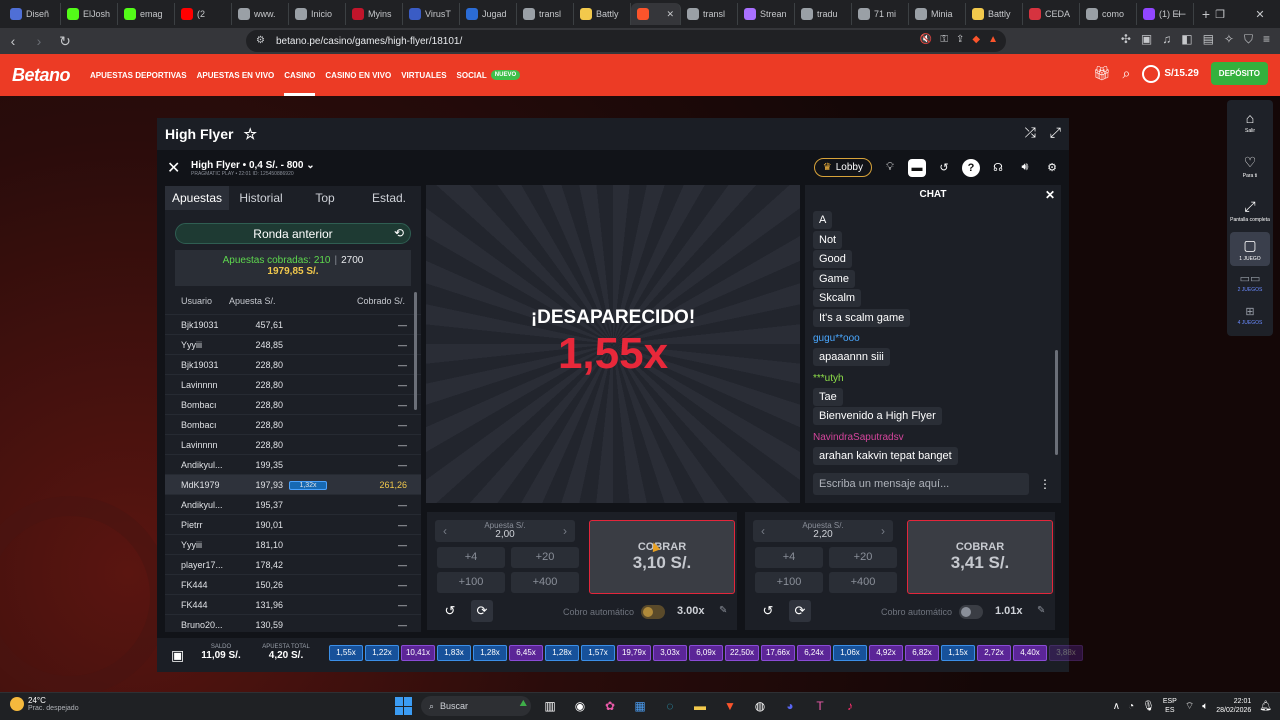 The height and width of the screenshot is (720, 1280). Describe the element at coordinates (13, 41) in the screenshot. I see `back-icon: ‹` at that location.